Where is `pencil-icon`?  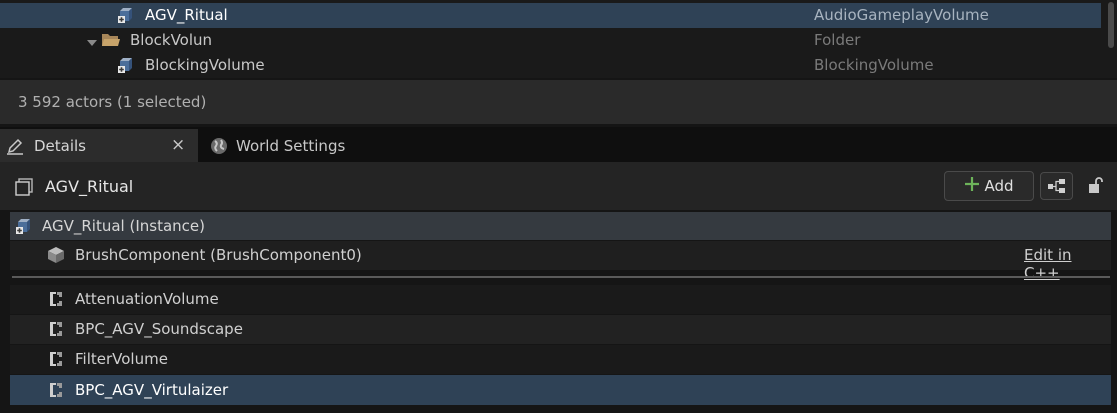
pencil-icon is located at coordinates (15, 148).